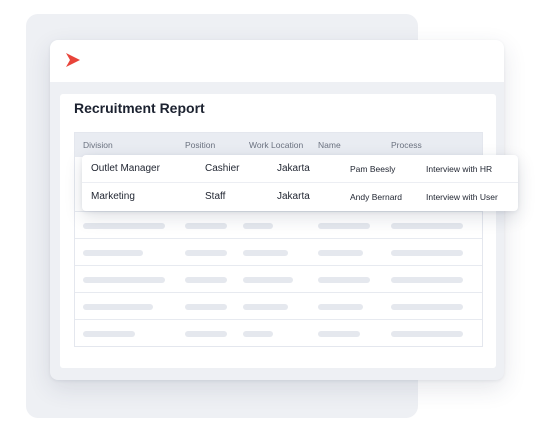 This screenshot has height=430, width=536. I want to click on window-titlebar, so click(277, 61).